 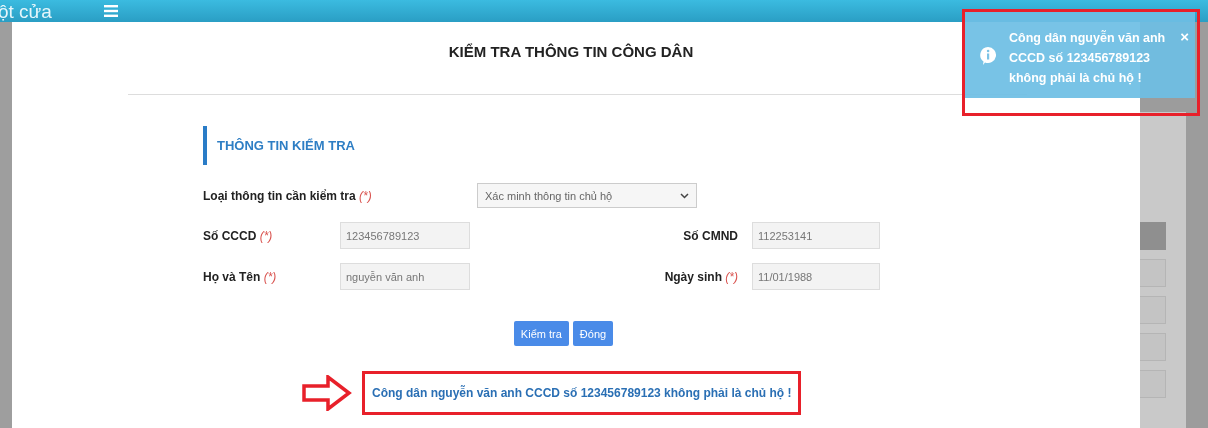 I want to click on chevron-down-icon, so click(x=684, y=195).